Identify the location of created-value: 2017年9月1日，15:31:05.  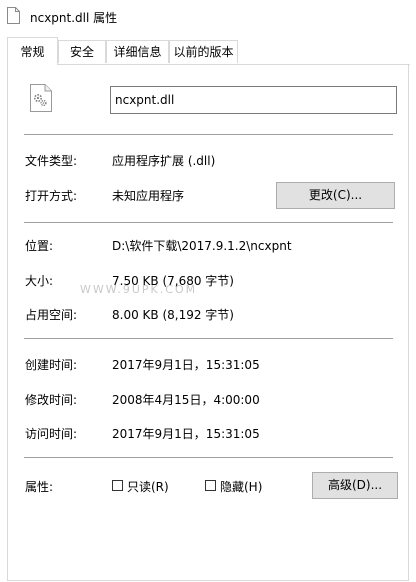
(186, 365).